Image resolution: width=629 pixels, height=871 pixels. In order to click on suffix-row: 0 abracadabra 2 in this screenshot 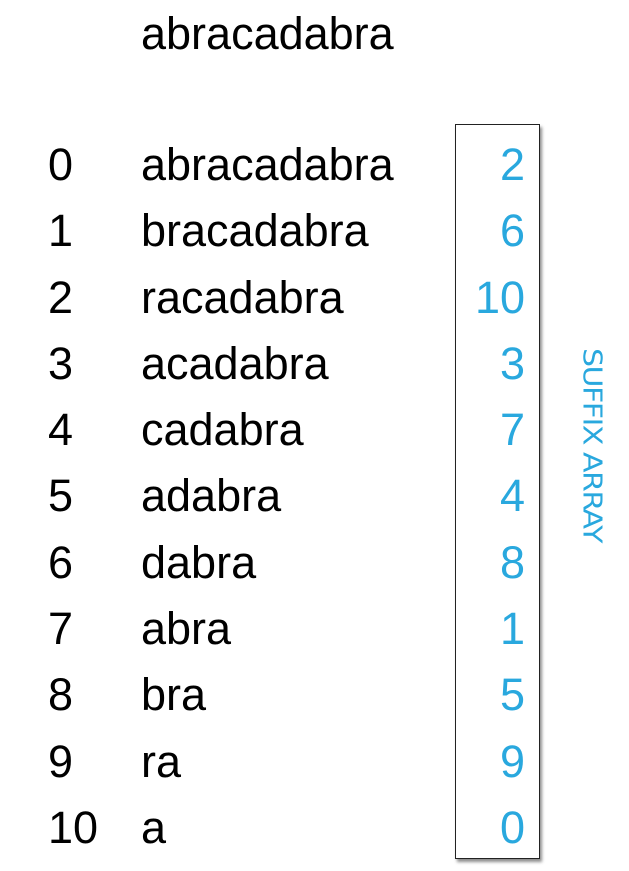, I will do `click(314, 165)`.